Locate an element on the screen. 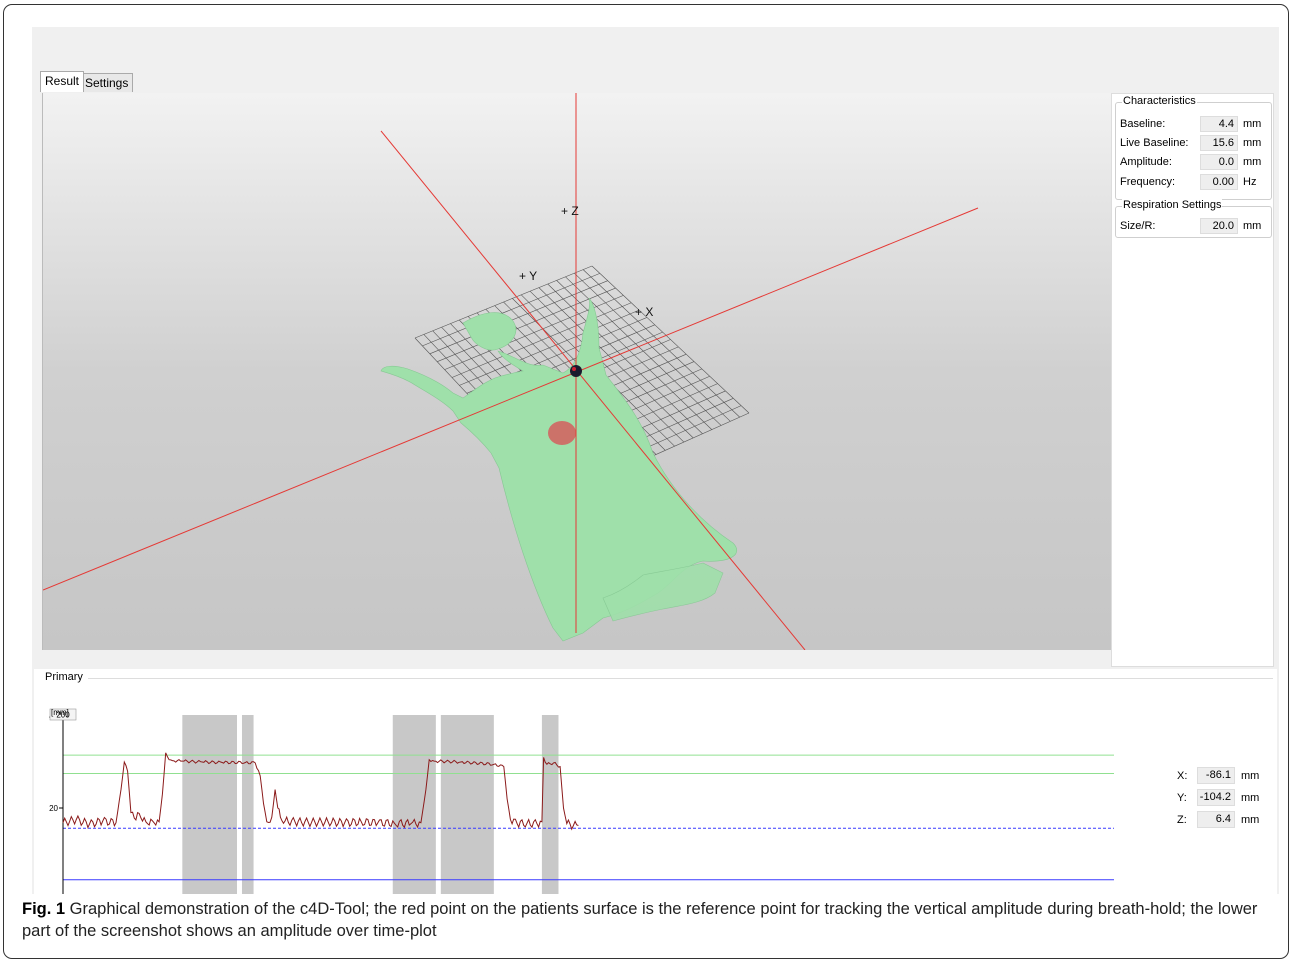 The width and height of the screenshot is (1293, 964). baseline-value: 4.4 is located at coordinates (1219, 124).